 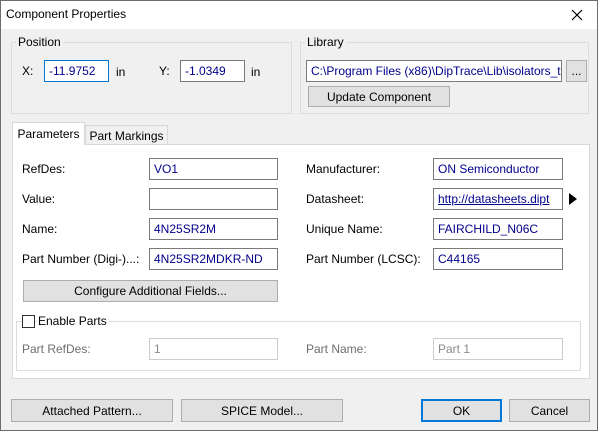 I want to click on part-refdes-label: Part RefDes:, so click(x=56, y=349).